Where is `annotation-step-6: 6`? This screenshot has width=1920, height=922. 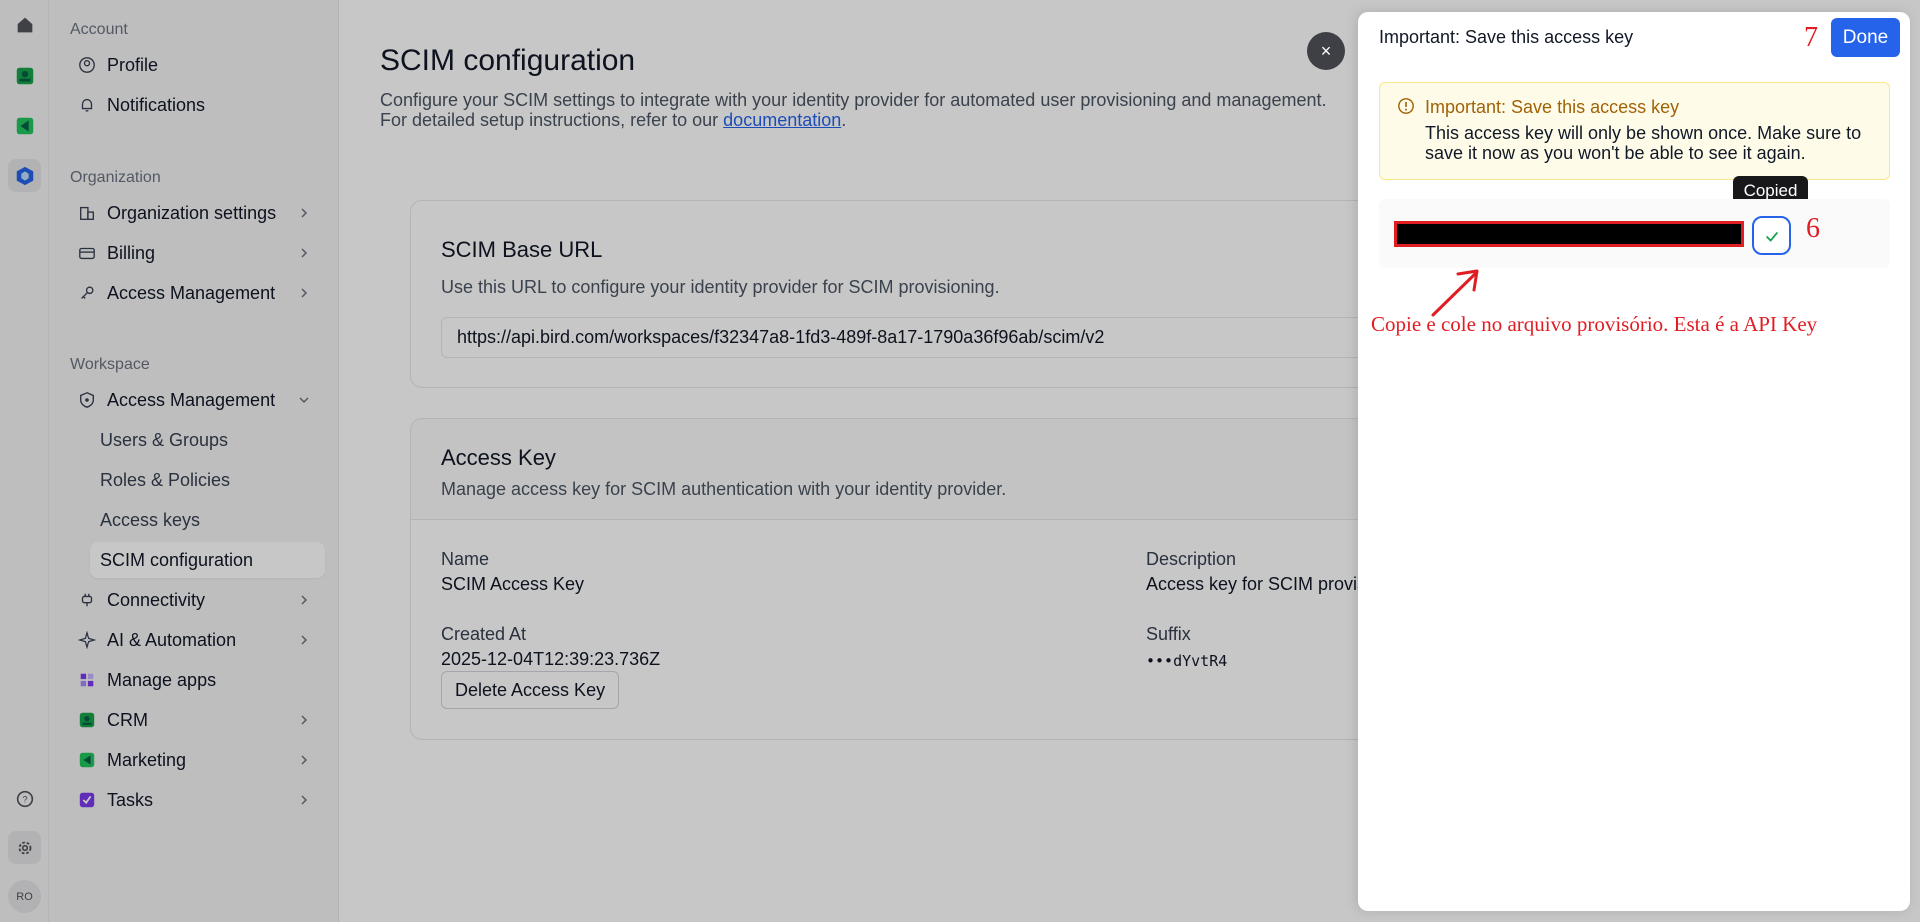
annotation-step-6: 6 is located at coordinates (1813, 228).